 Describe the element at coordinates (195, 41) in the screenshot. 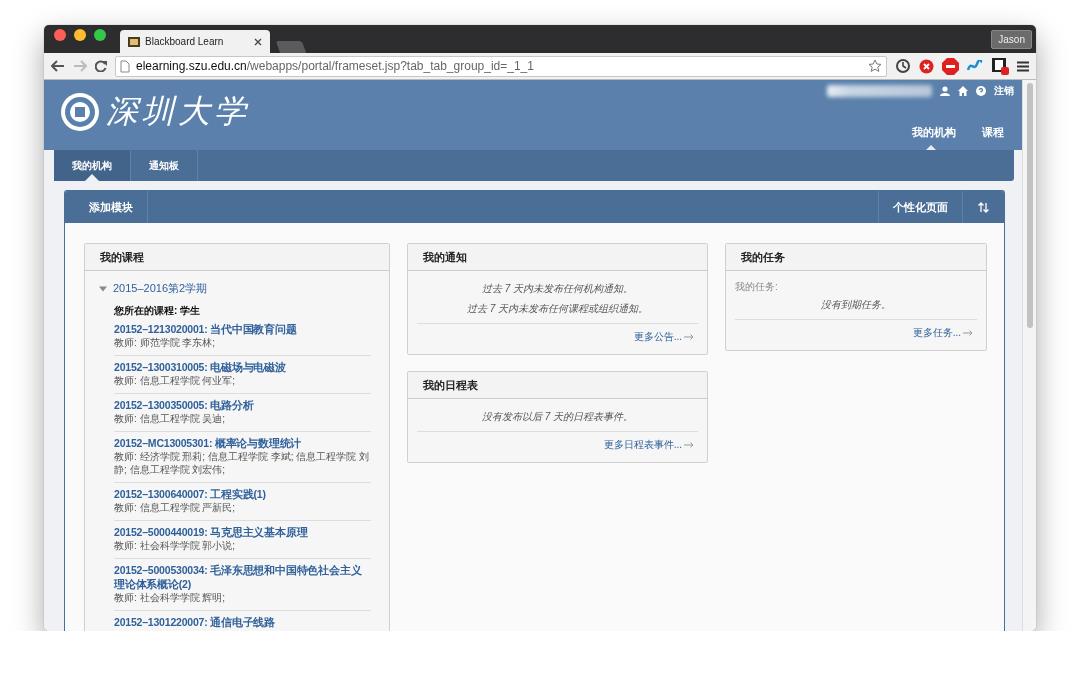

I see `browser-tab: Blackboard Learn` at that location.